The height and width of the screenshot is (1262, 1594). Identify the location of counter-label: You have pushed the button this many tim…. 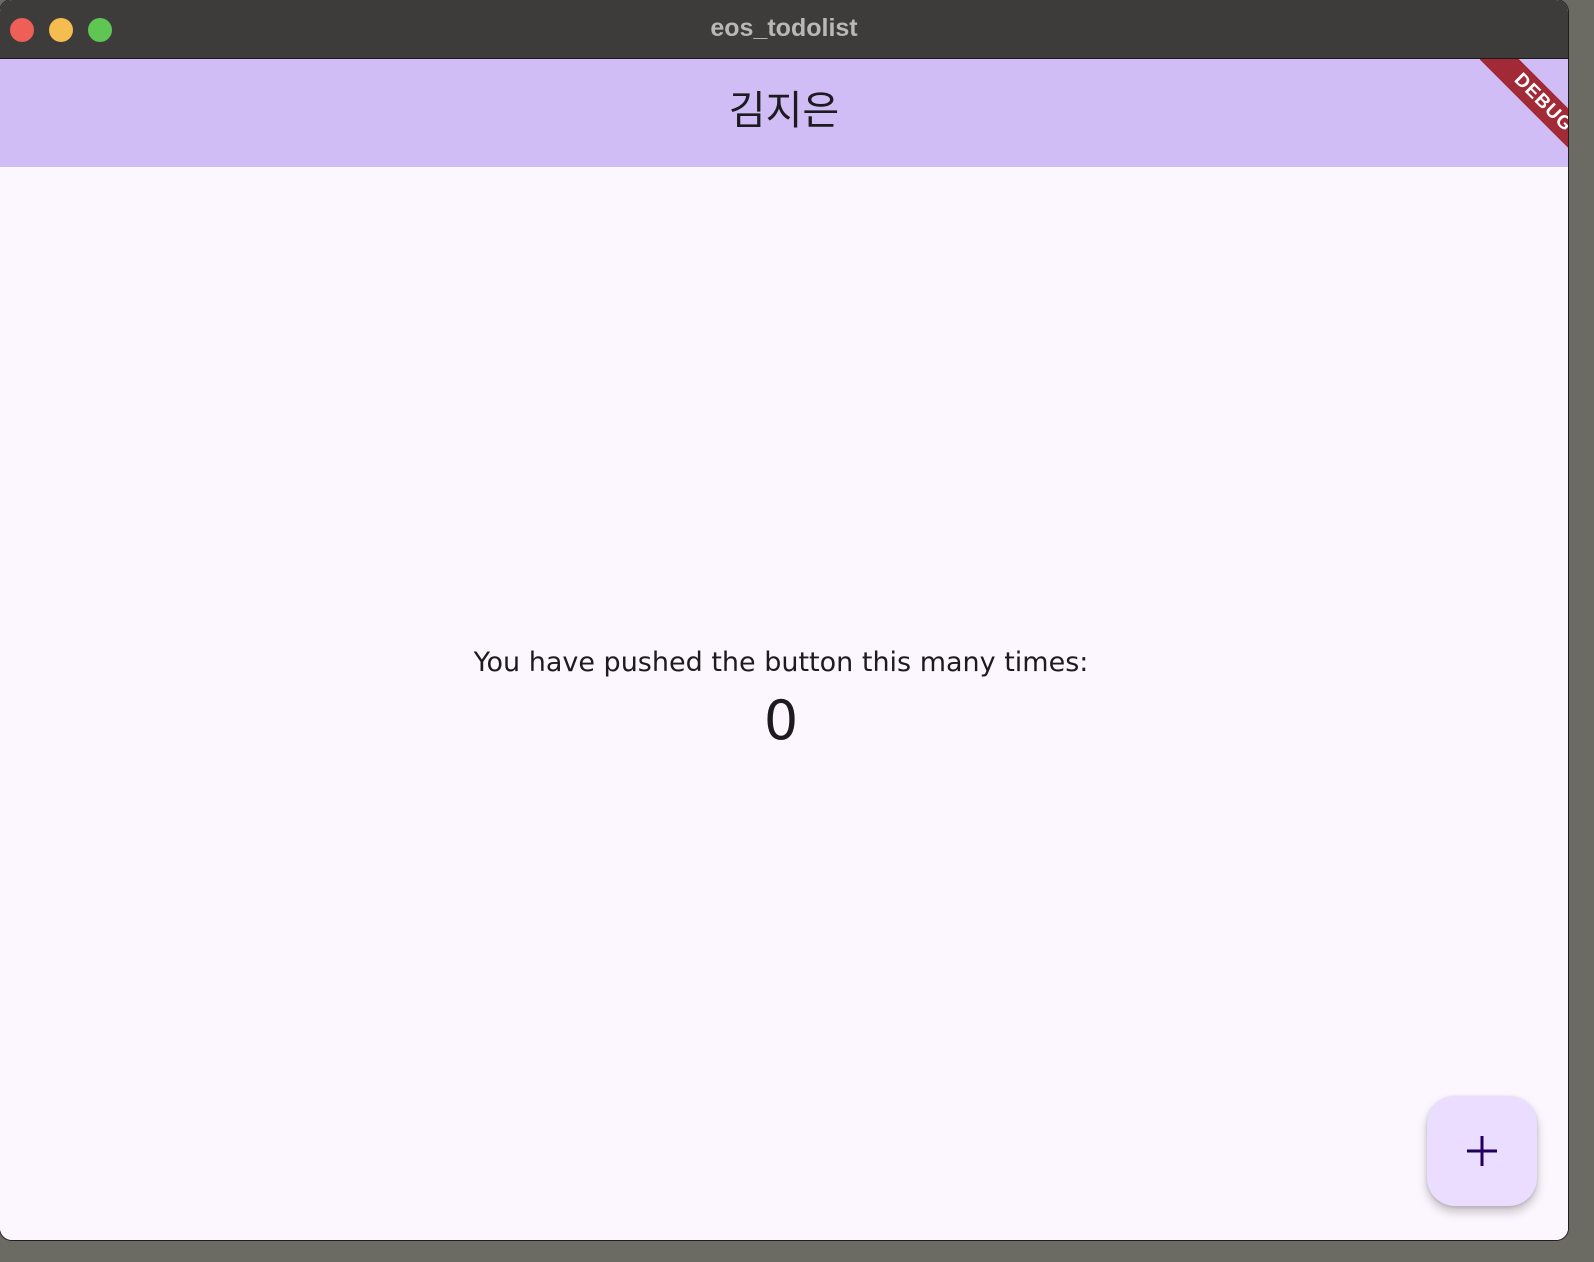
(781, 662).